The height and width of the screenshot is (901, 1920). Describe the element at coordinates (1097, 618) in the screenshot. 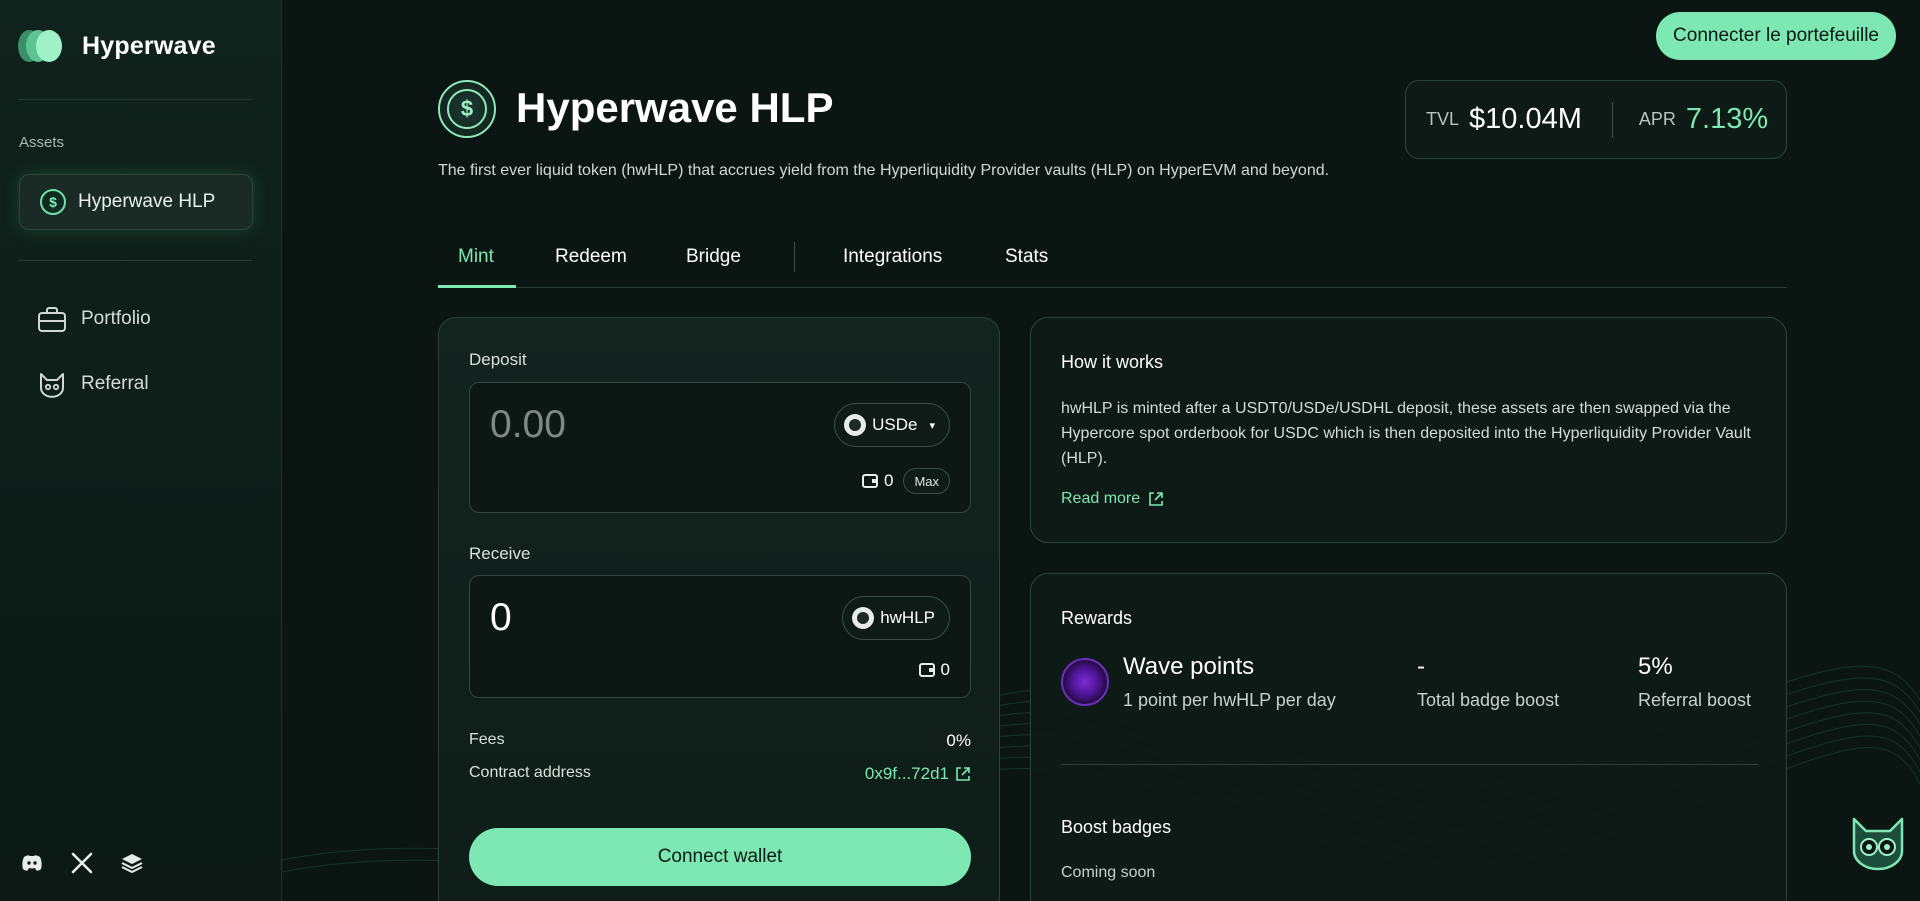

I see `rewards-title: Rewards` at that location.